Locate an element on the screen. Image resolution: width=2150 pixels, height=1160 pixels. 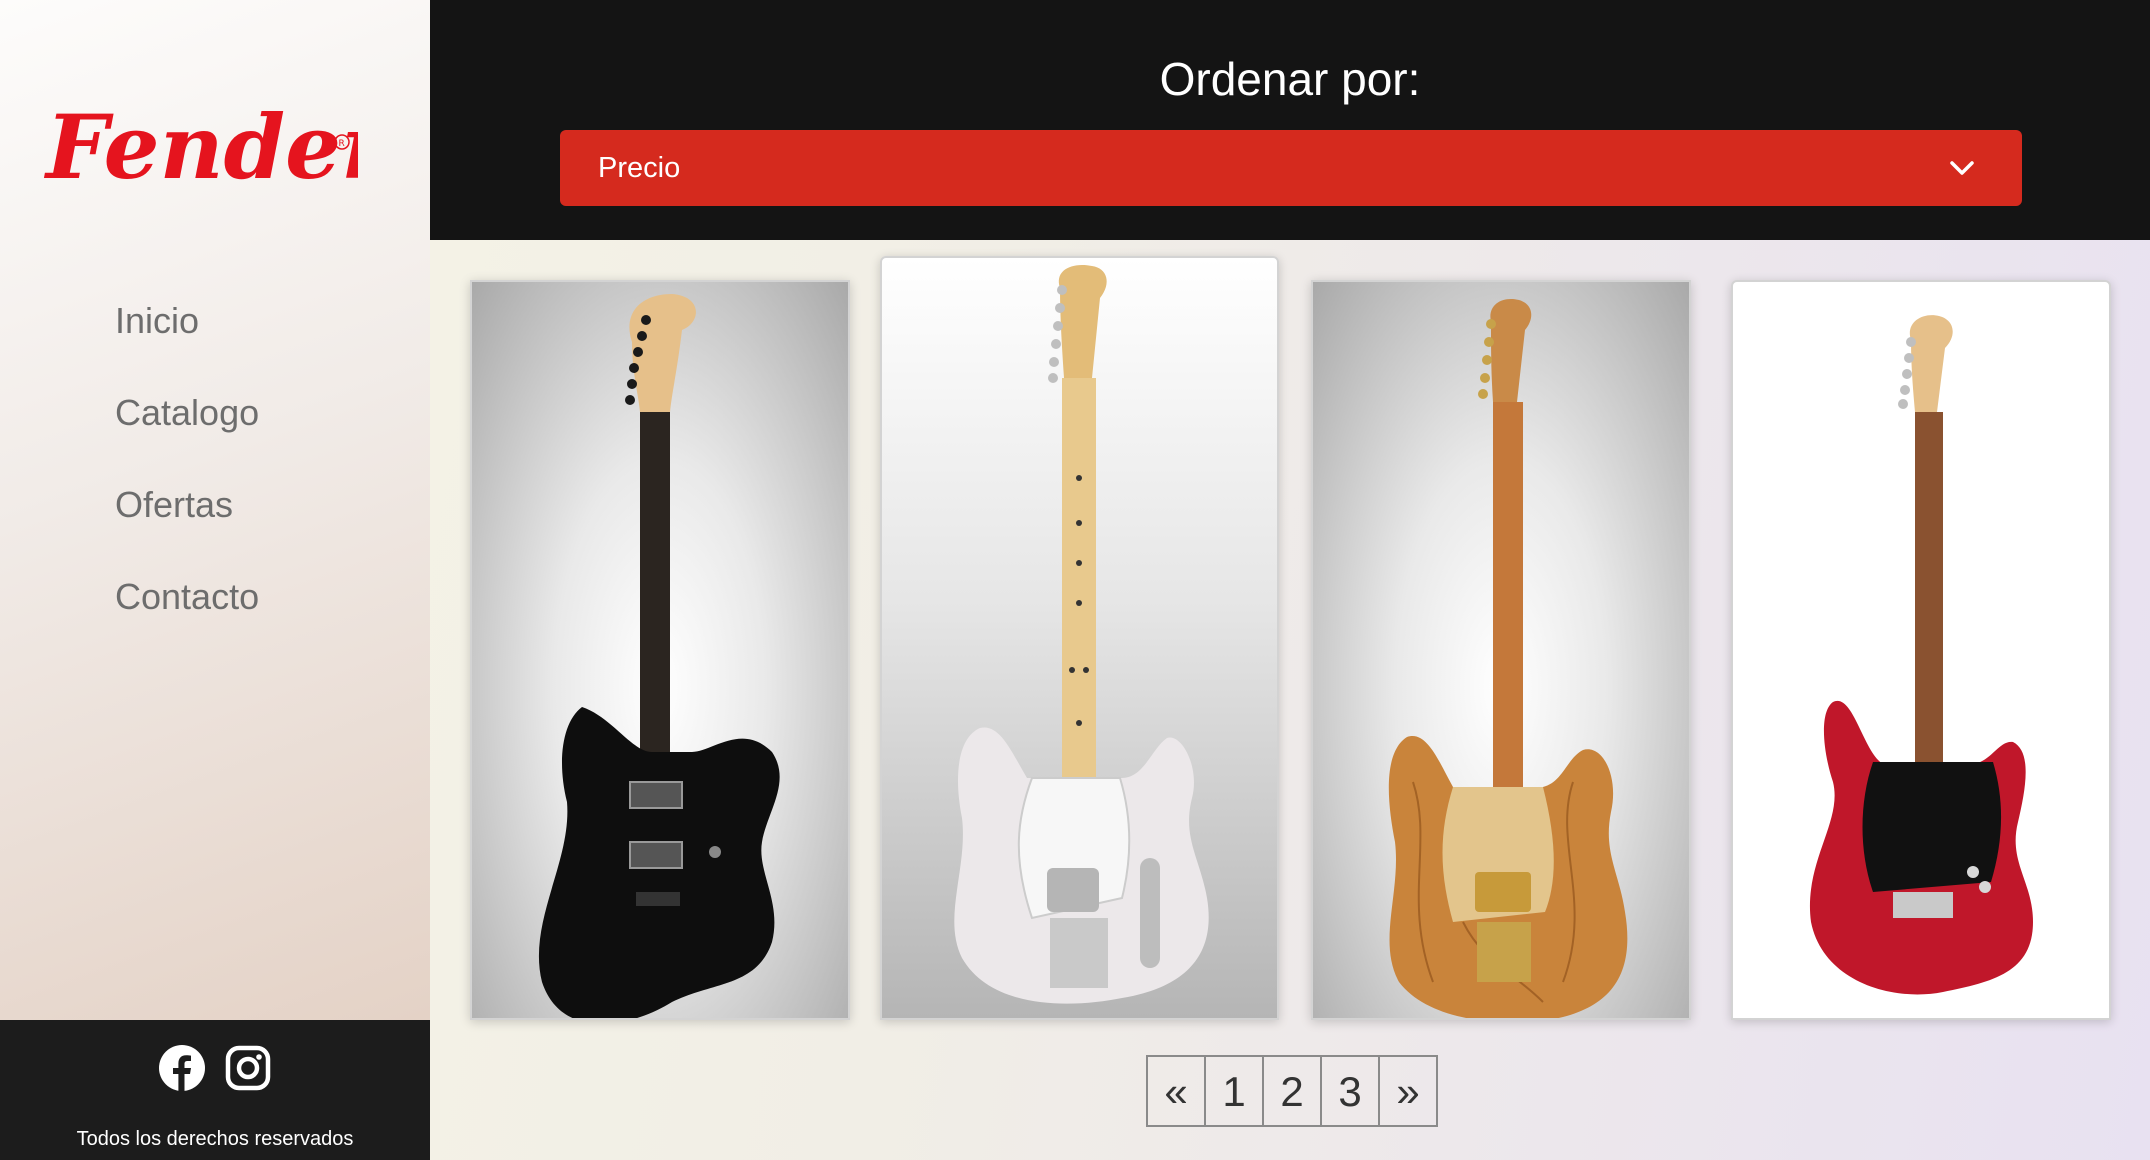
pagination-page-2: 2 is located at coordinates (1291, 1091).